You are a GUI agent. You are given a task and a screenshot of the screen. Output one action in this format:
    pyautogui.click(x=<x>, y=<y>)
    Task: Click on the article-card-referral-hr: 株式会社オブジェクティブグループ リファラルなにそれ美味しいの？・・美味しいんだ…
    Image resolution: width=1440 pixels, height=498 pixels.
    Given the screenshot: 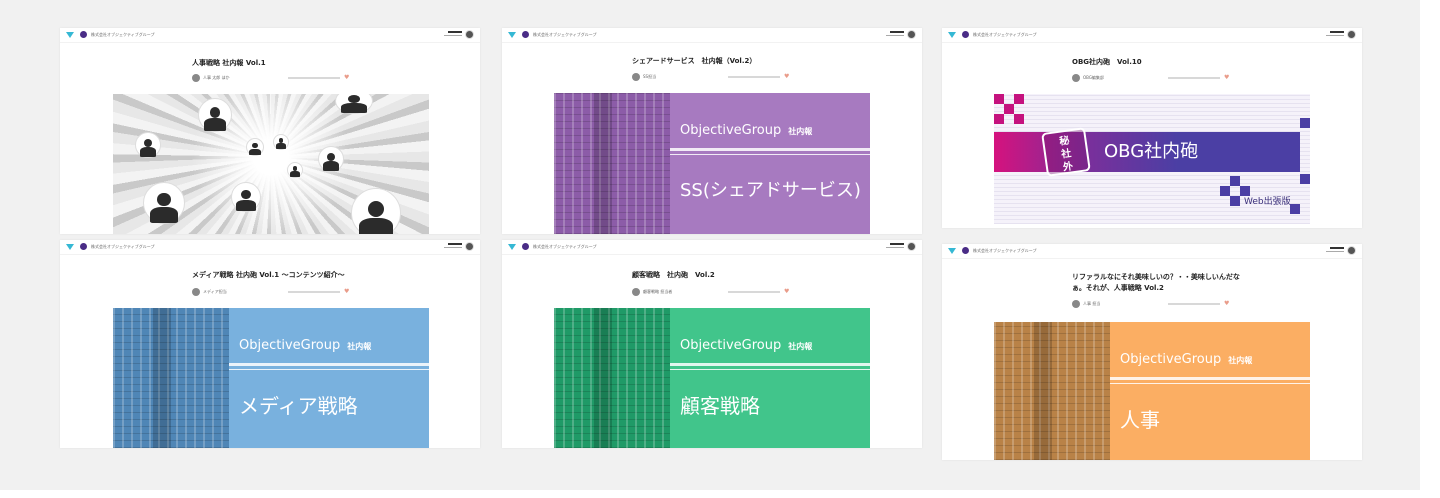 What is the action you would take?
    pyautogui.click(x=1152, y=352)
    